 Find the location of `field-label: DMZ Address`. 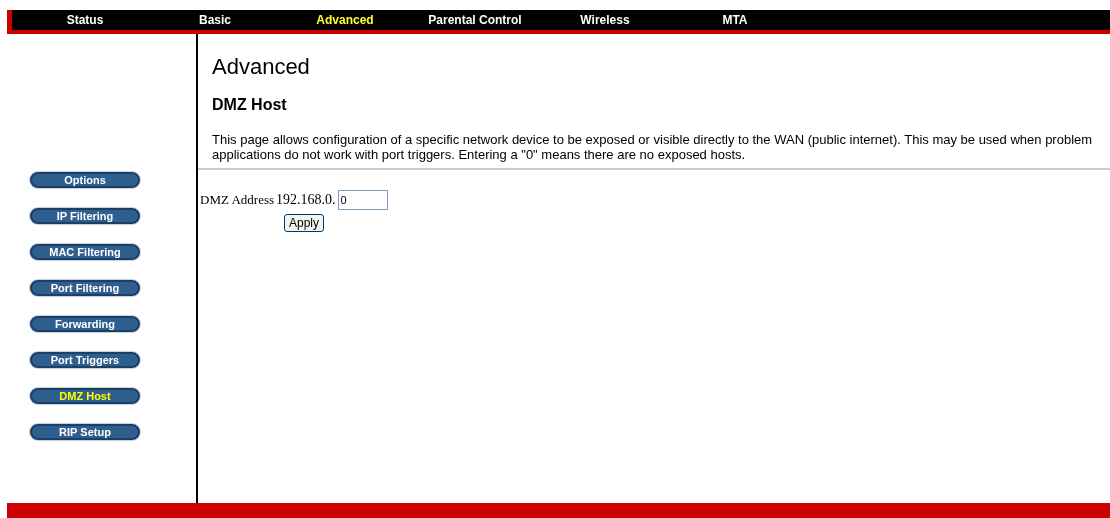

field-label: DMZ Address is located at coordinates (237, 200).